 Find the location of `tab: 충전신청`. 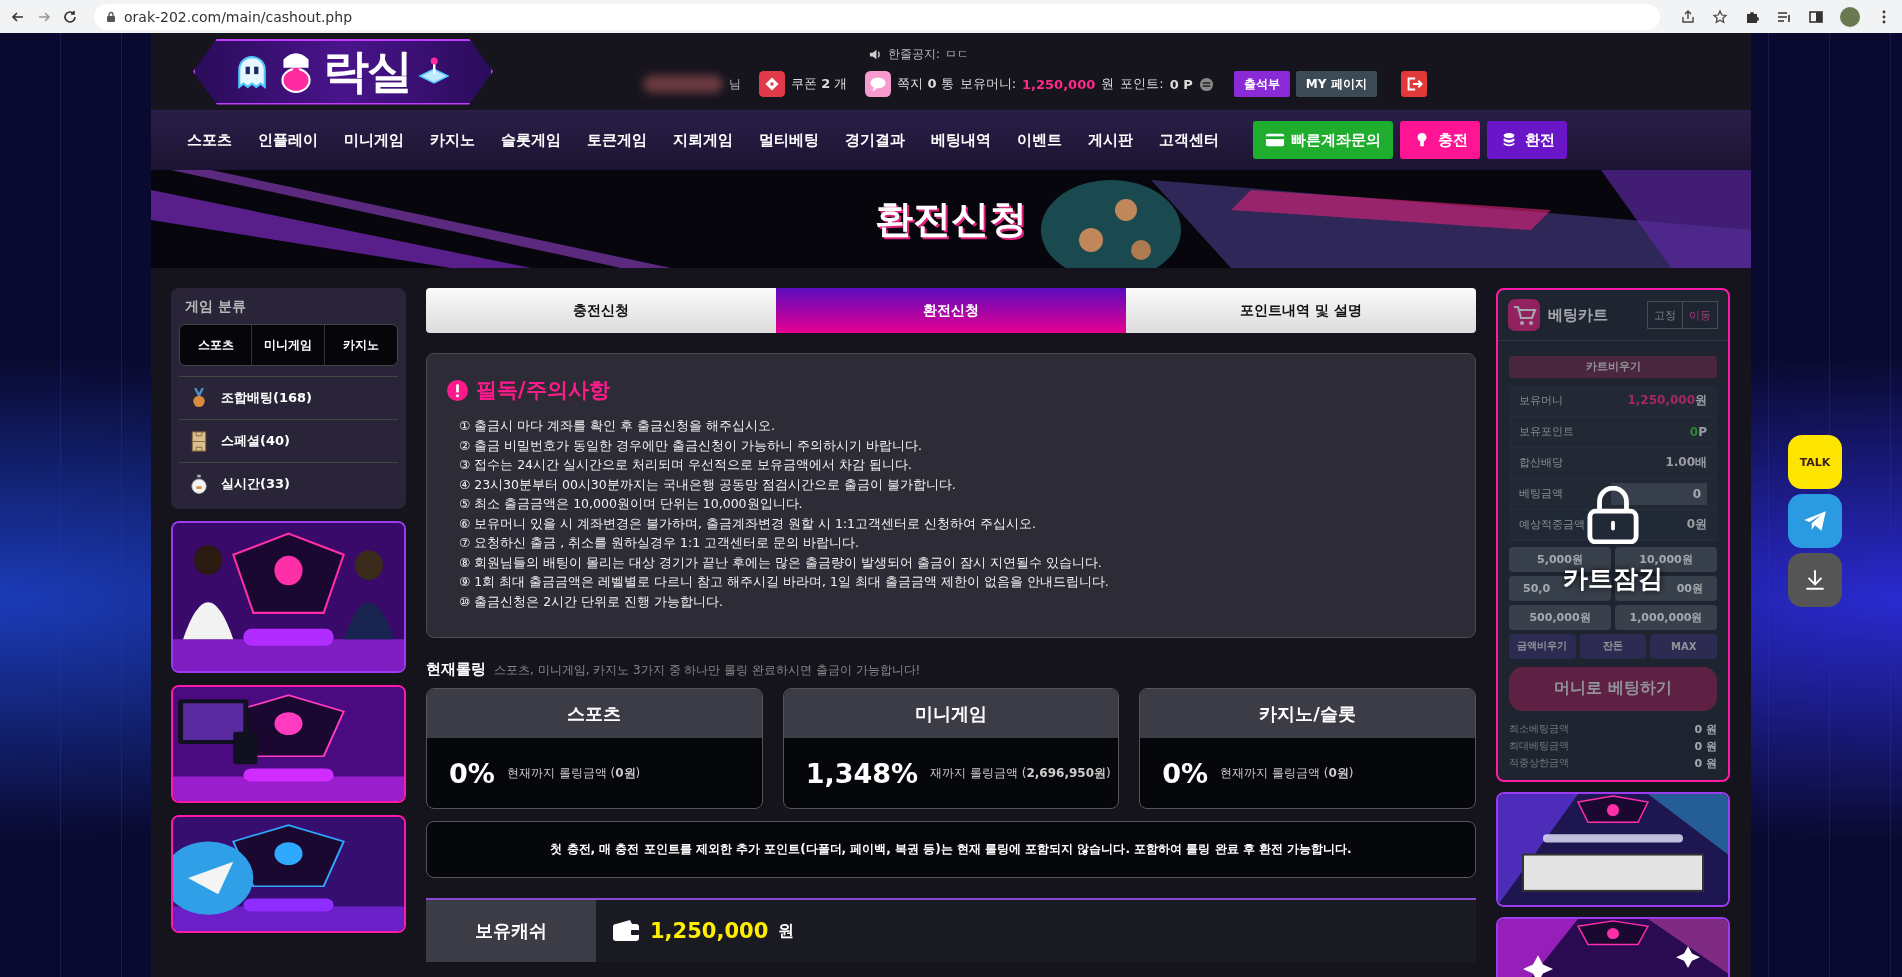

tab: 충전신청 is located at coordinates (601, 310).